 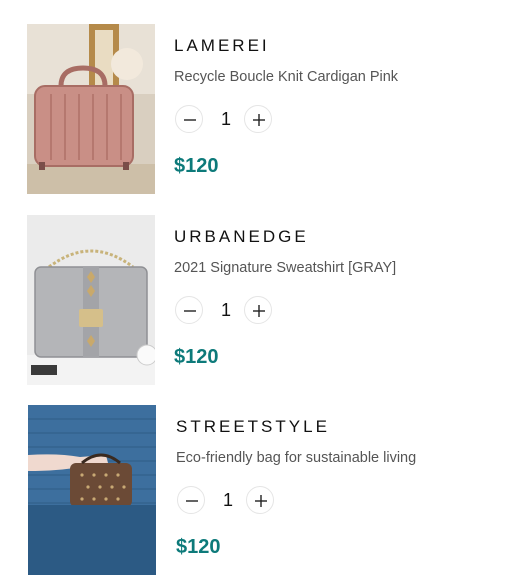 I want to click on product-brand: URBANEDGE, so click(x=241, y=236).